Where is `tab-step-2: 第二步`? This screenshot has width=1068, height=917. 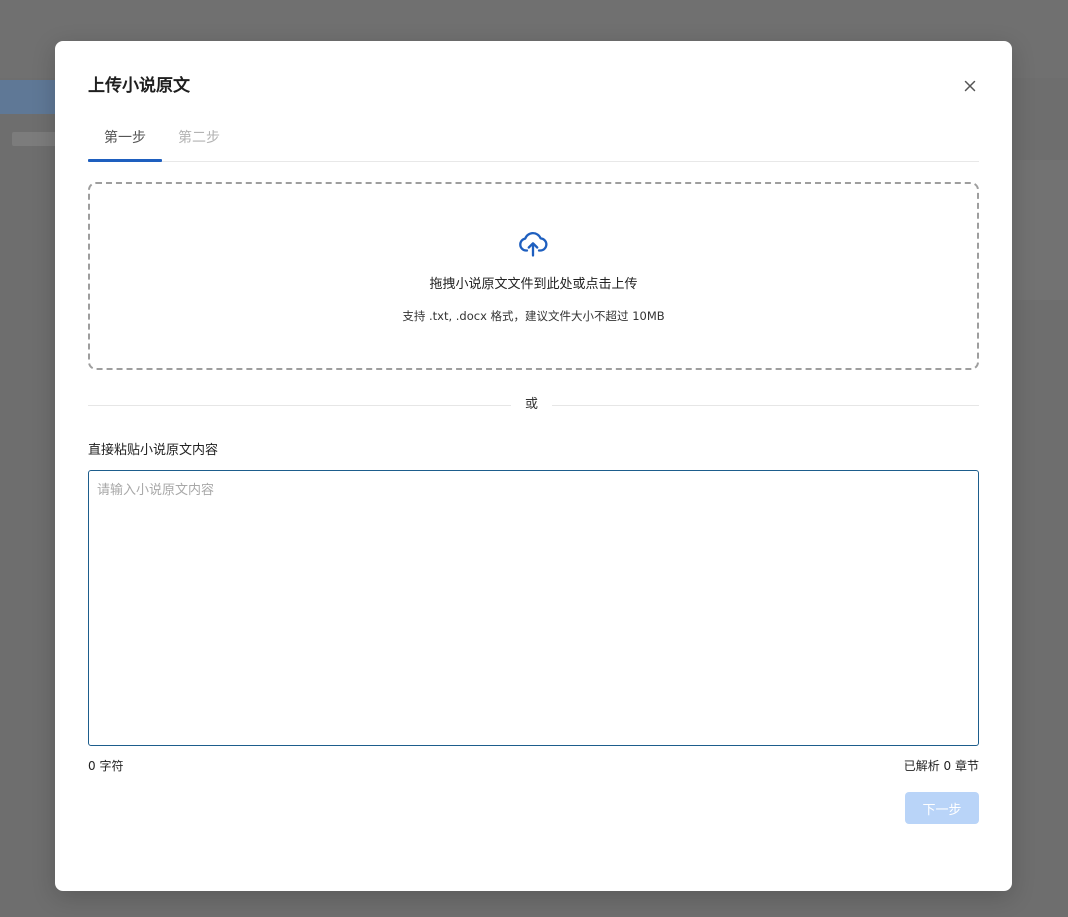 tab-step-2: 第二步 is located at coordinates (199, 144).